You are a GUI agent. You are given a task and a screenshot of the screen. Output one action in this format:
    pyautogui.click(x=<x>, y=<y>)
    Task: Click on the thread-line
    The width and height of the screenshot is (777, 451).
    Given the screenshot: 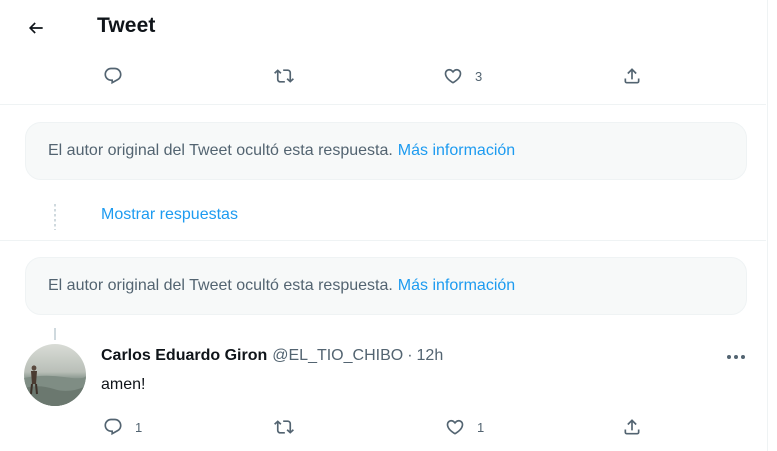 What is the action you would take?
    pyautogui.click(x=55, y=334)
    